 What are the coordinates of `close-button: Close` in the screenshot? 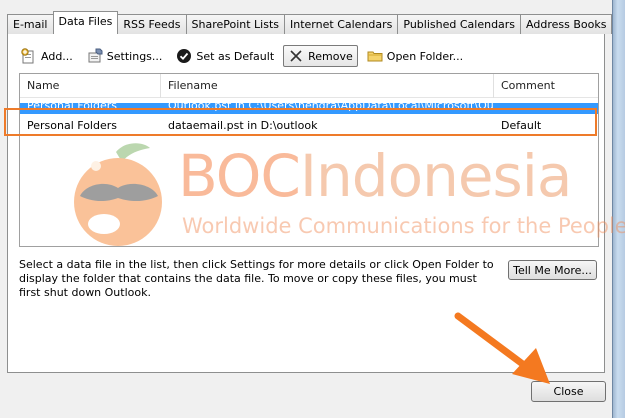 It's located at (568, 391).